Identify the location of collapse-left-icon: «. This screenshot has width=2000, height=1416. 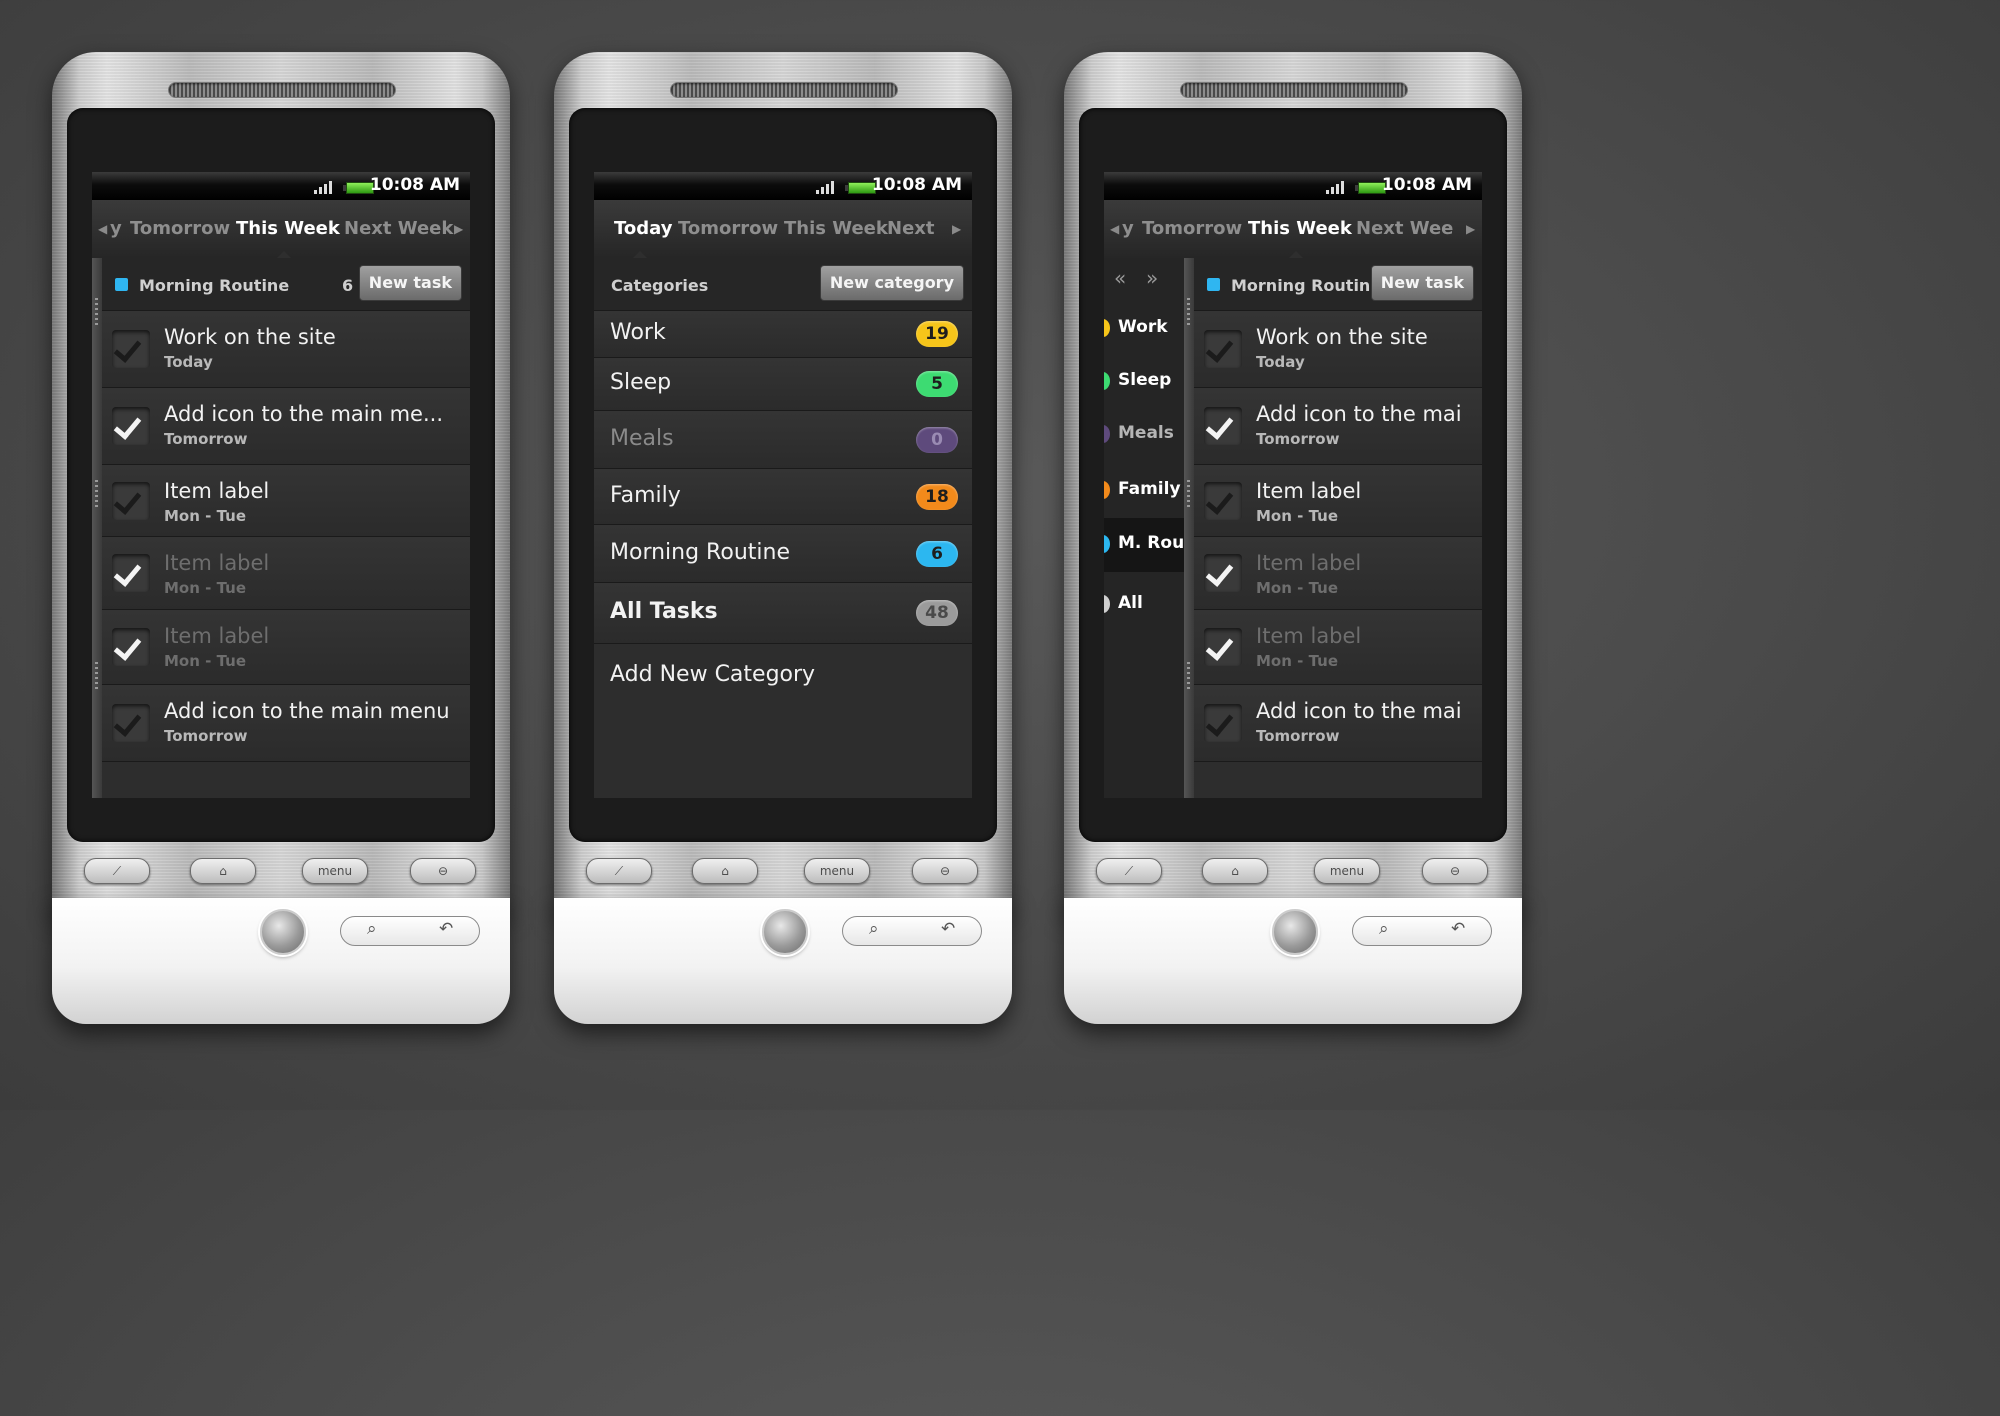
(1120, 278).